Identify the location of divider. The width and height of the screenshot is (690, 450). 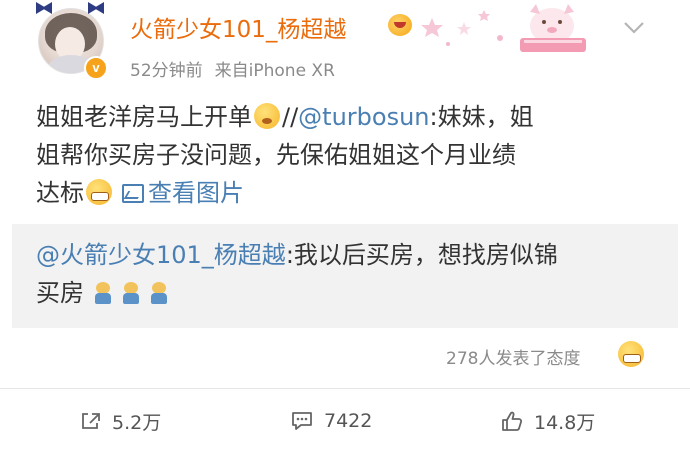
(345, 388).